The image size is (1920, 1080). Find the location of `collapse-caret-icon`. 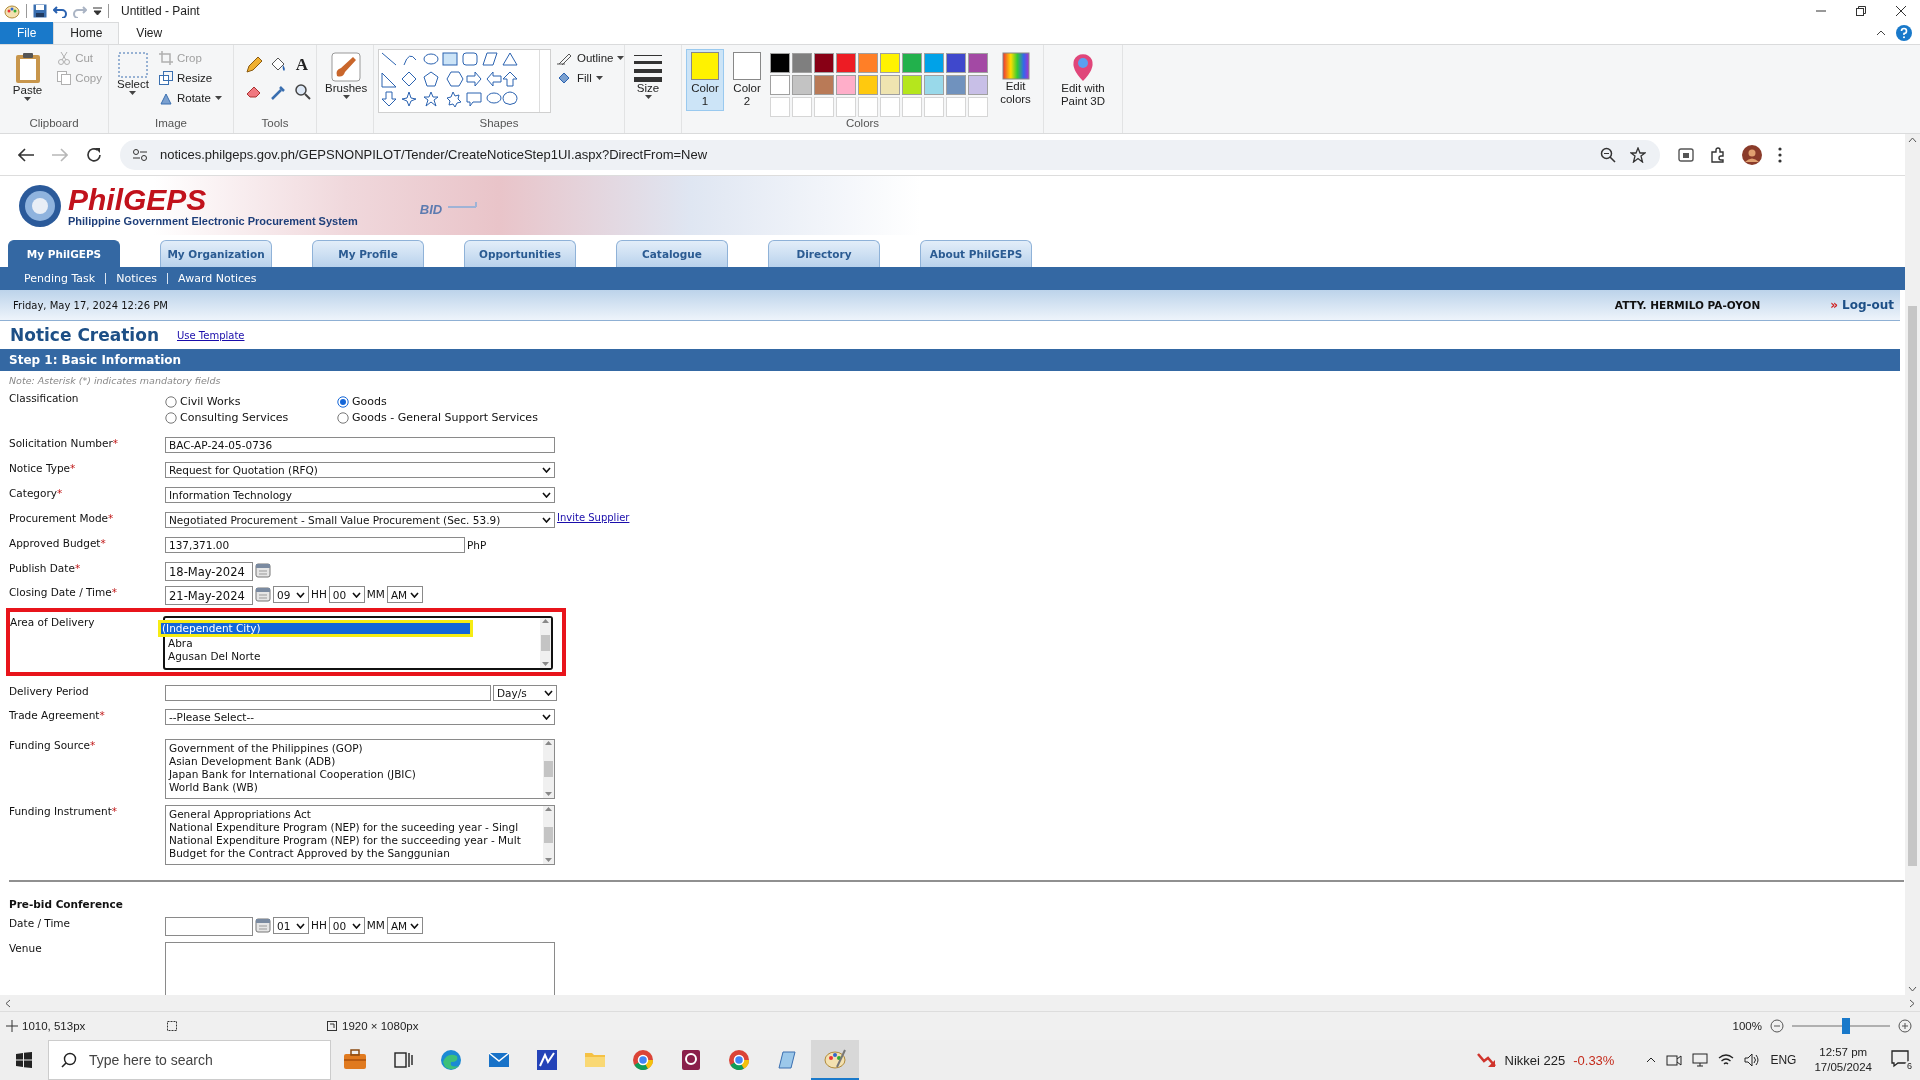

collapse-caret-icon is located at coordinates (1881, 32).